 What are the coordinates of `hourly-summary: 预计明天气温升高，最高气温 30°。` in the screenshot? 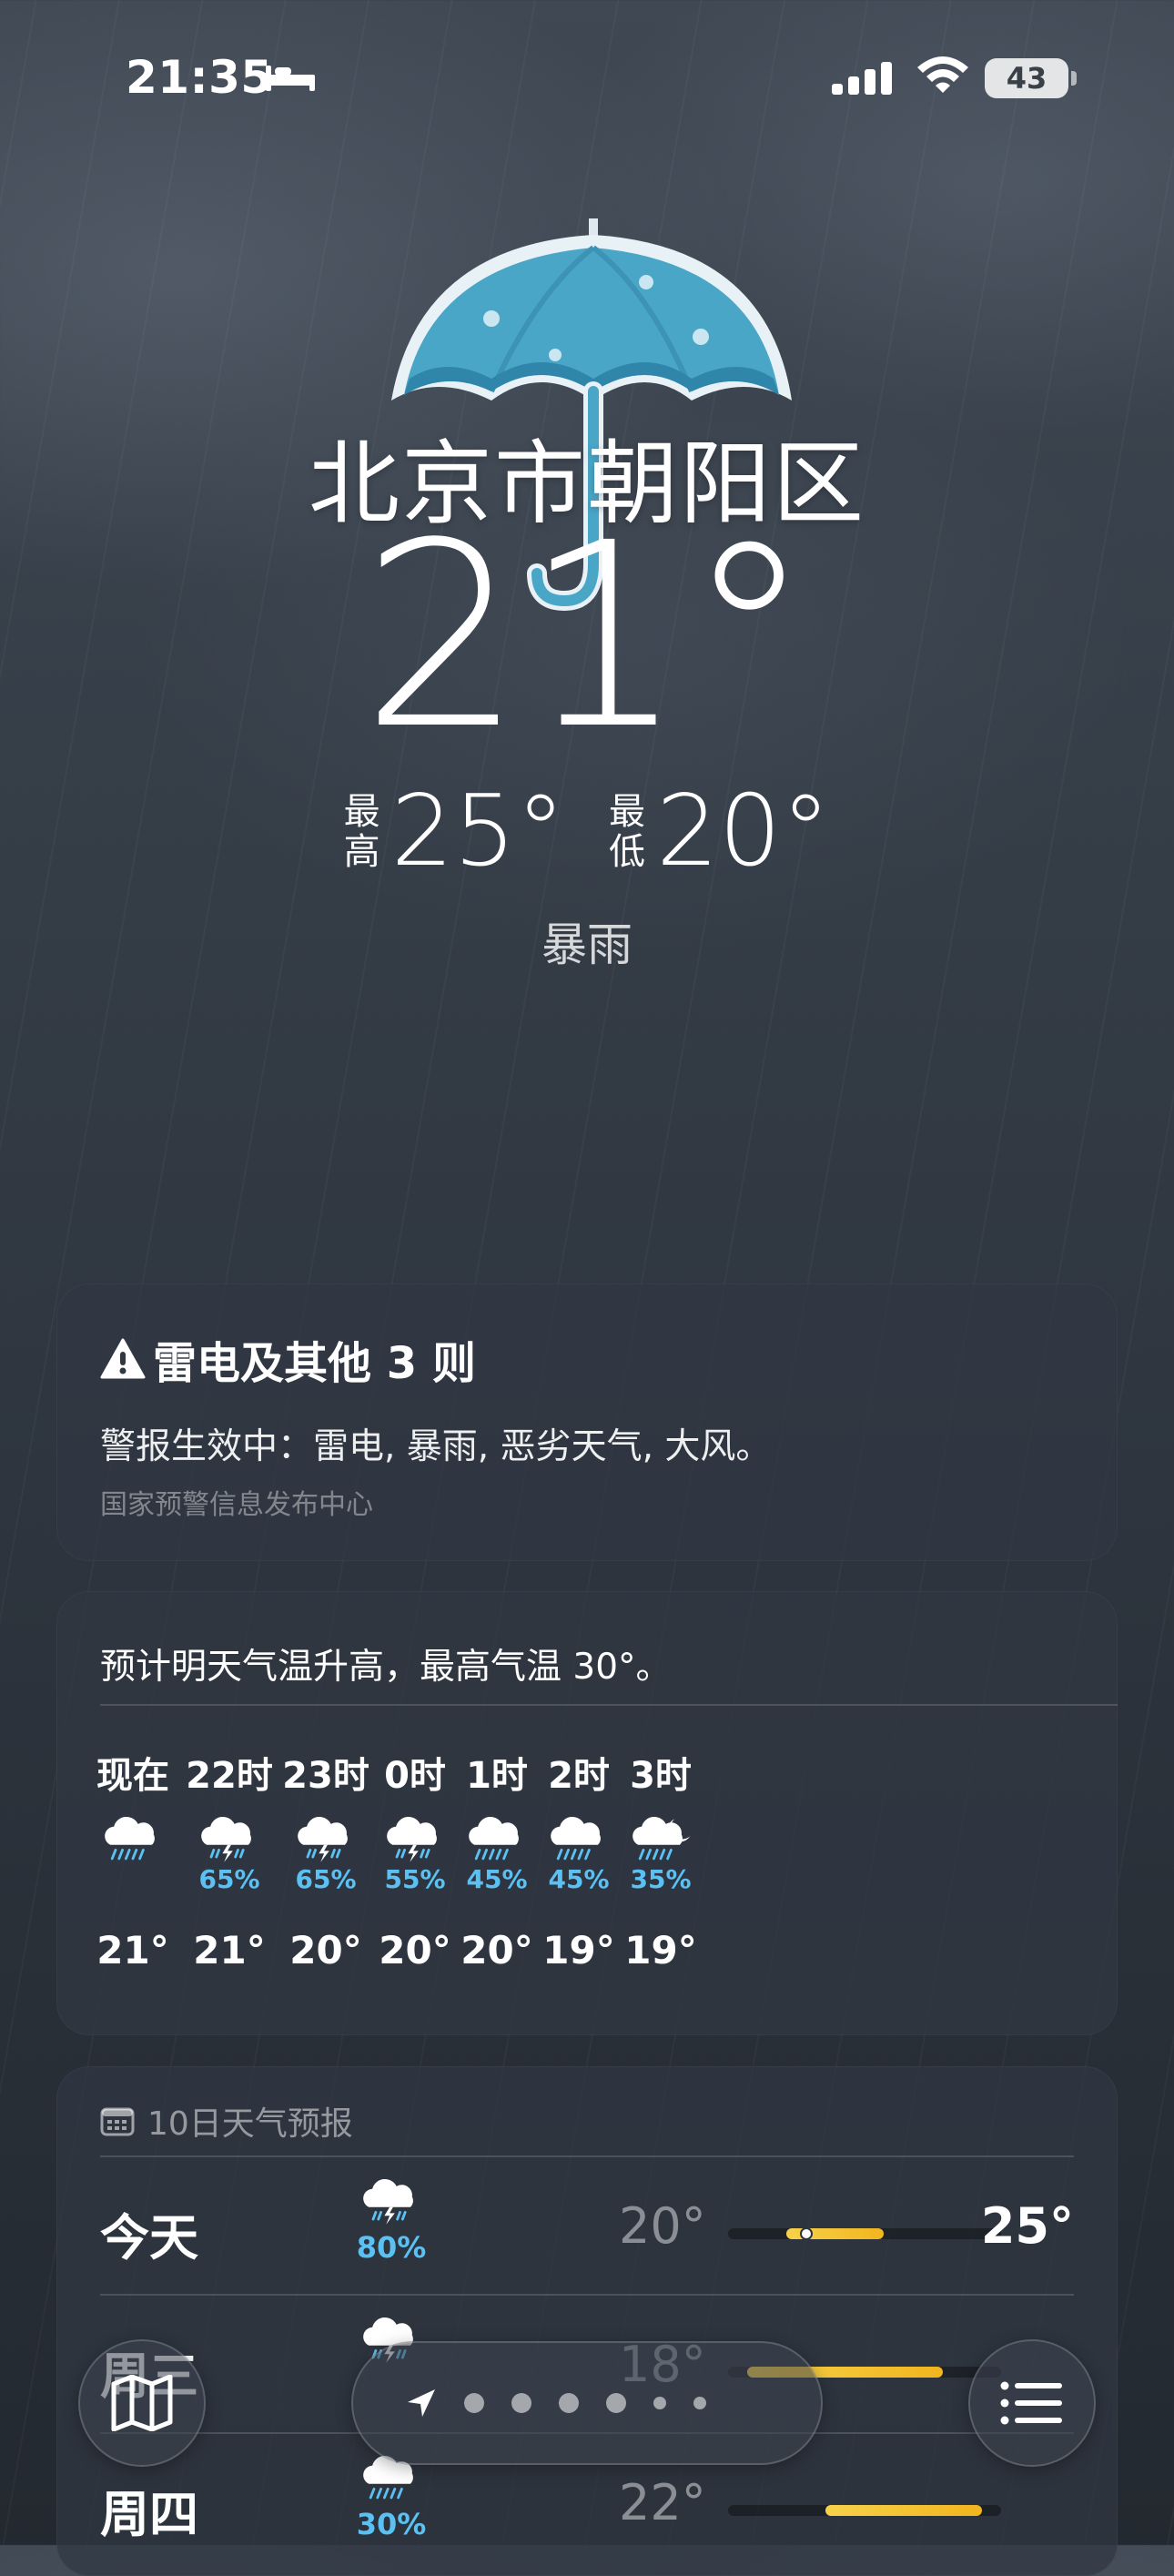 It's located at (386, 1667).